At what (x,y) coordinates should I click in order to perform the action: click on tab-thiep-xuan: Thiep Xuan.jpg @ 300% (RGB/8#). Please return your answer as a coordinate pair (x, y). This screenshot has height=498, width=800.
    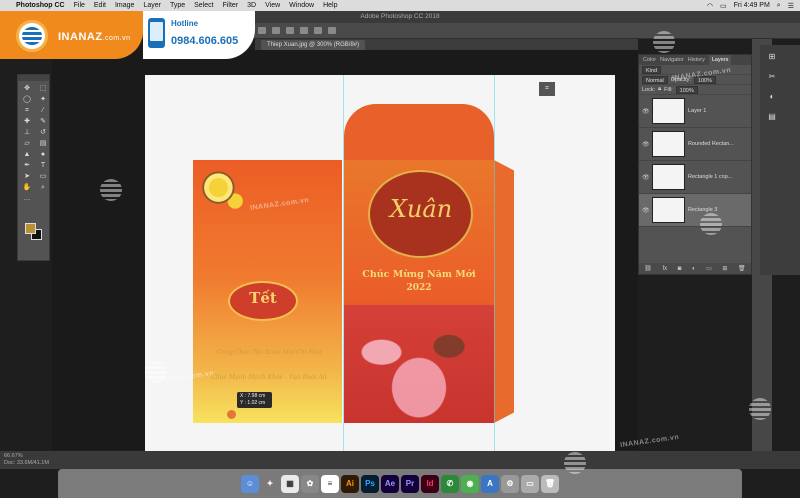
    Looking at the image, I should click on (313, 45).